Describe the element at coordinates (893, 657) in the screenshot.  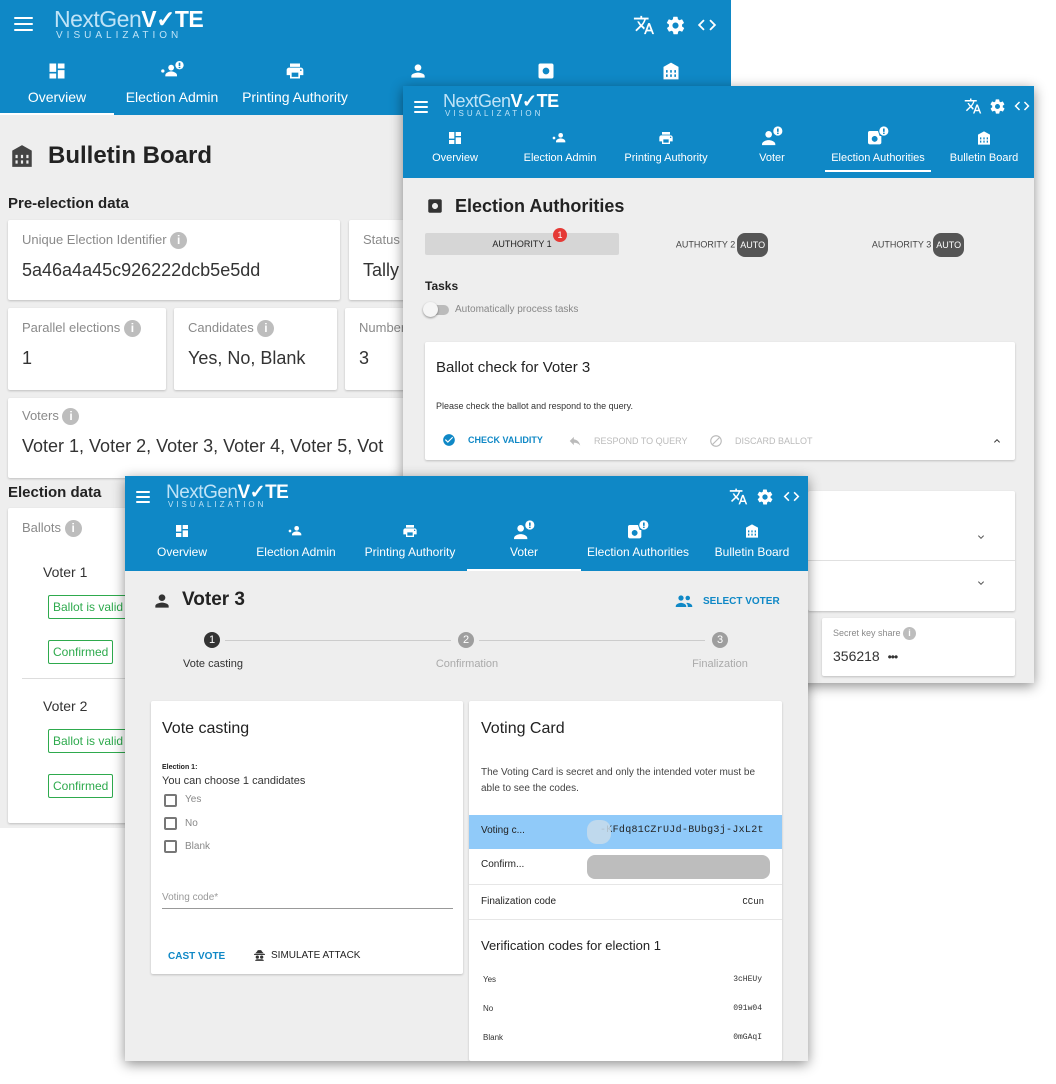
I see `more-icon: •••` at that location.